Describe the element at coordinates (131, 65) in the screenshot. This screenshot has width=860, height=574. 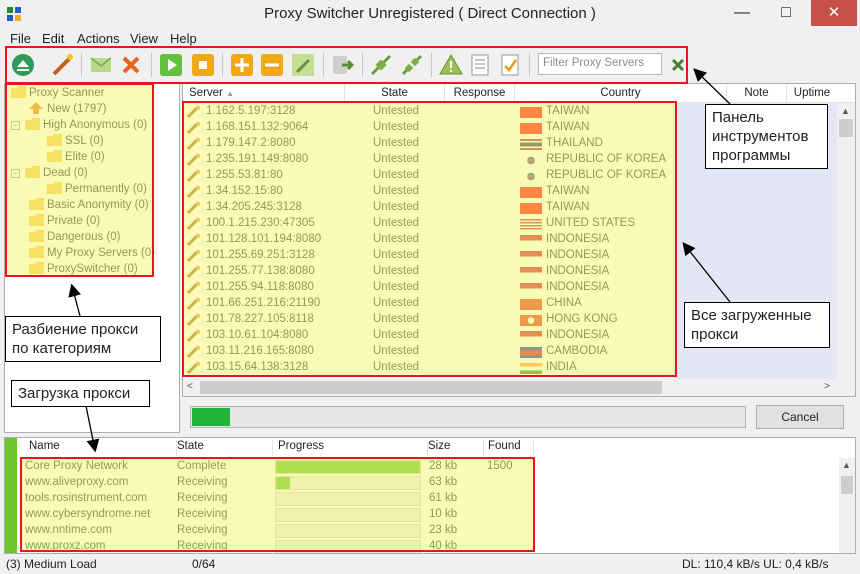
I see `delete-icon` at that location.